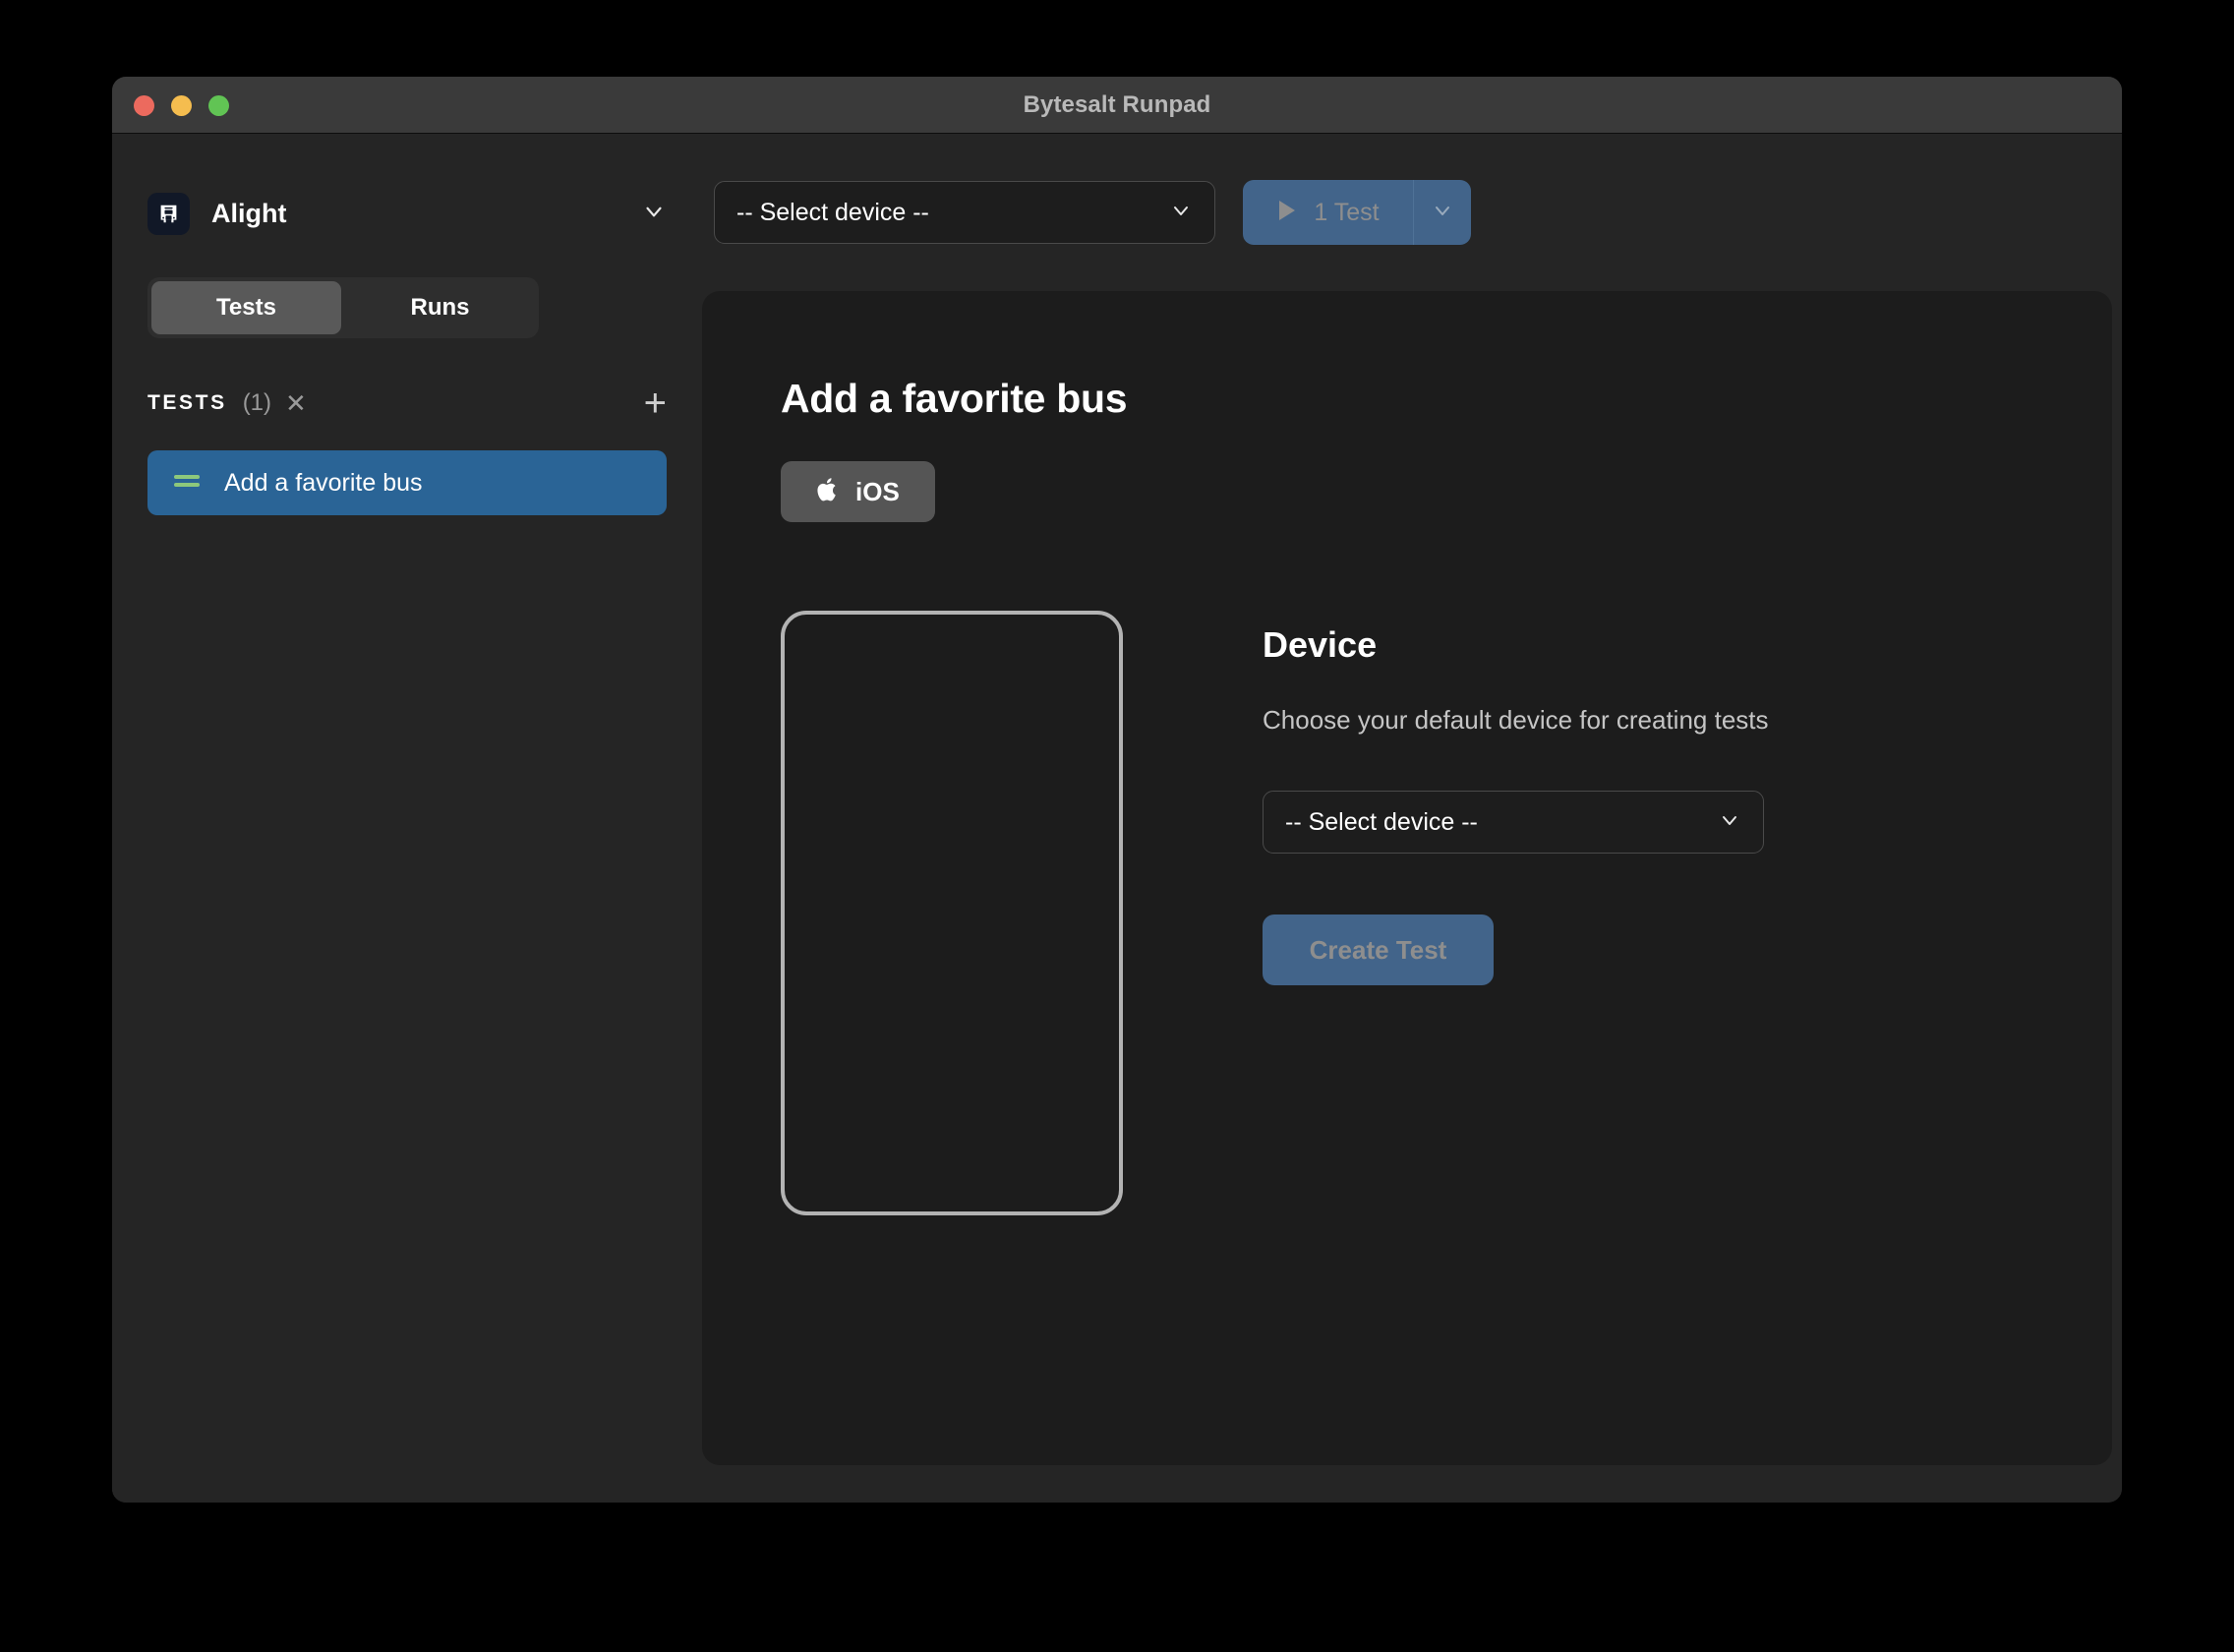 This screenshot has height=1652, width=2234. I want to click on run-tests-label: 1 Test, so click(1347, 212).